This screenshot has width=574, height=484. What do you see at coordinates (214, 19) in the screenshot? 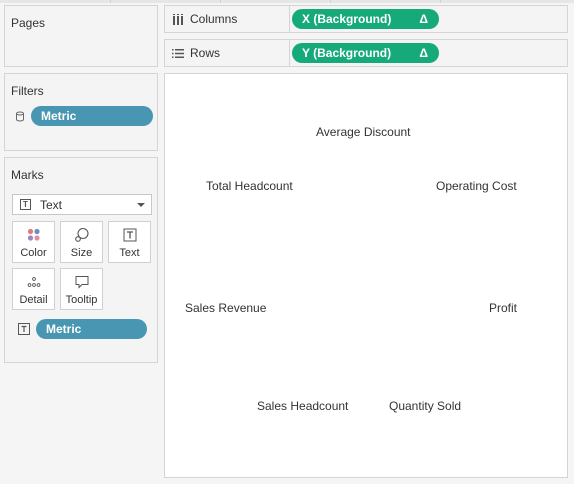
I see `columns-label: Columns` at bounding box center [214, 19].